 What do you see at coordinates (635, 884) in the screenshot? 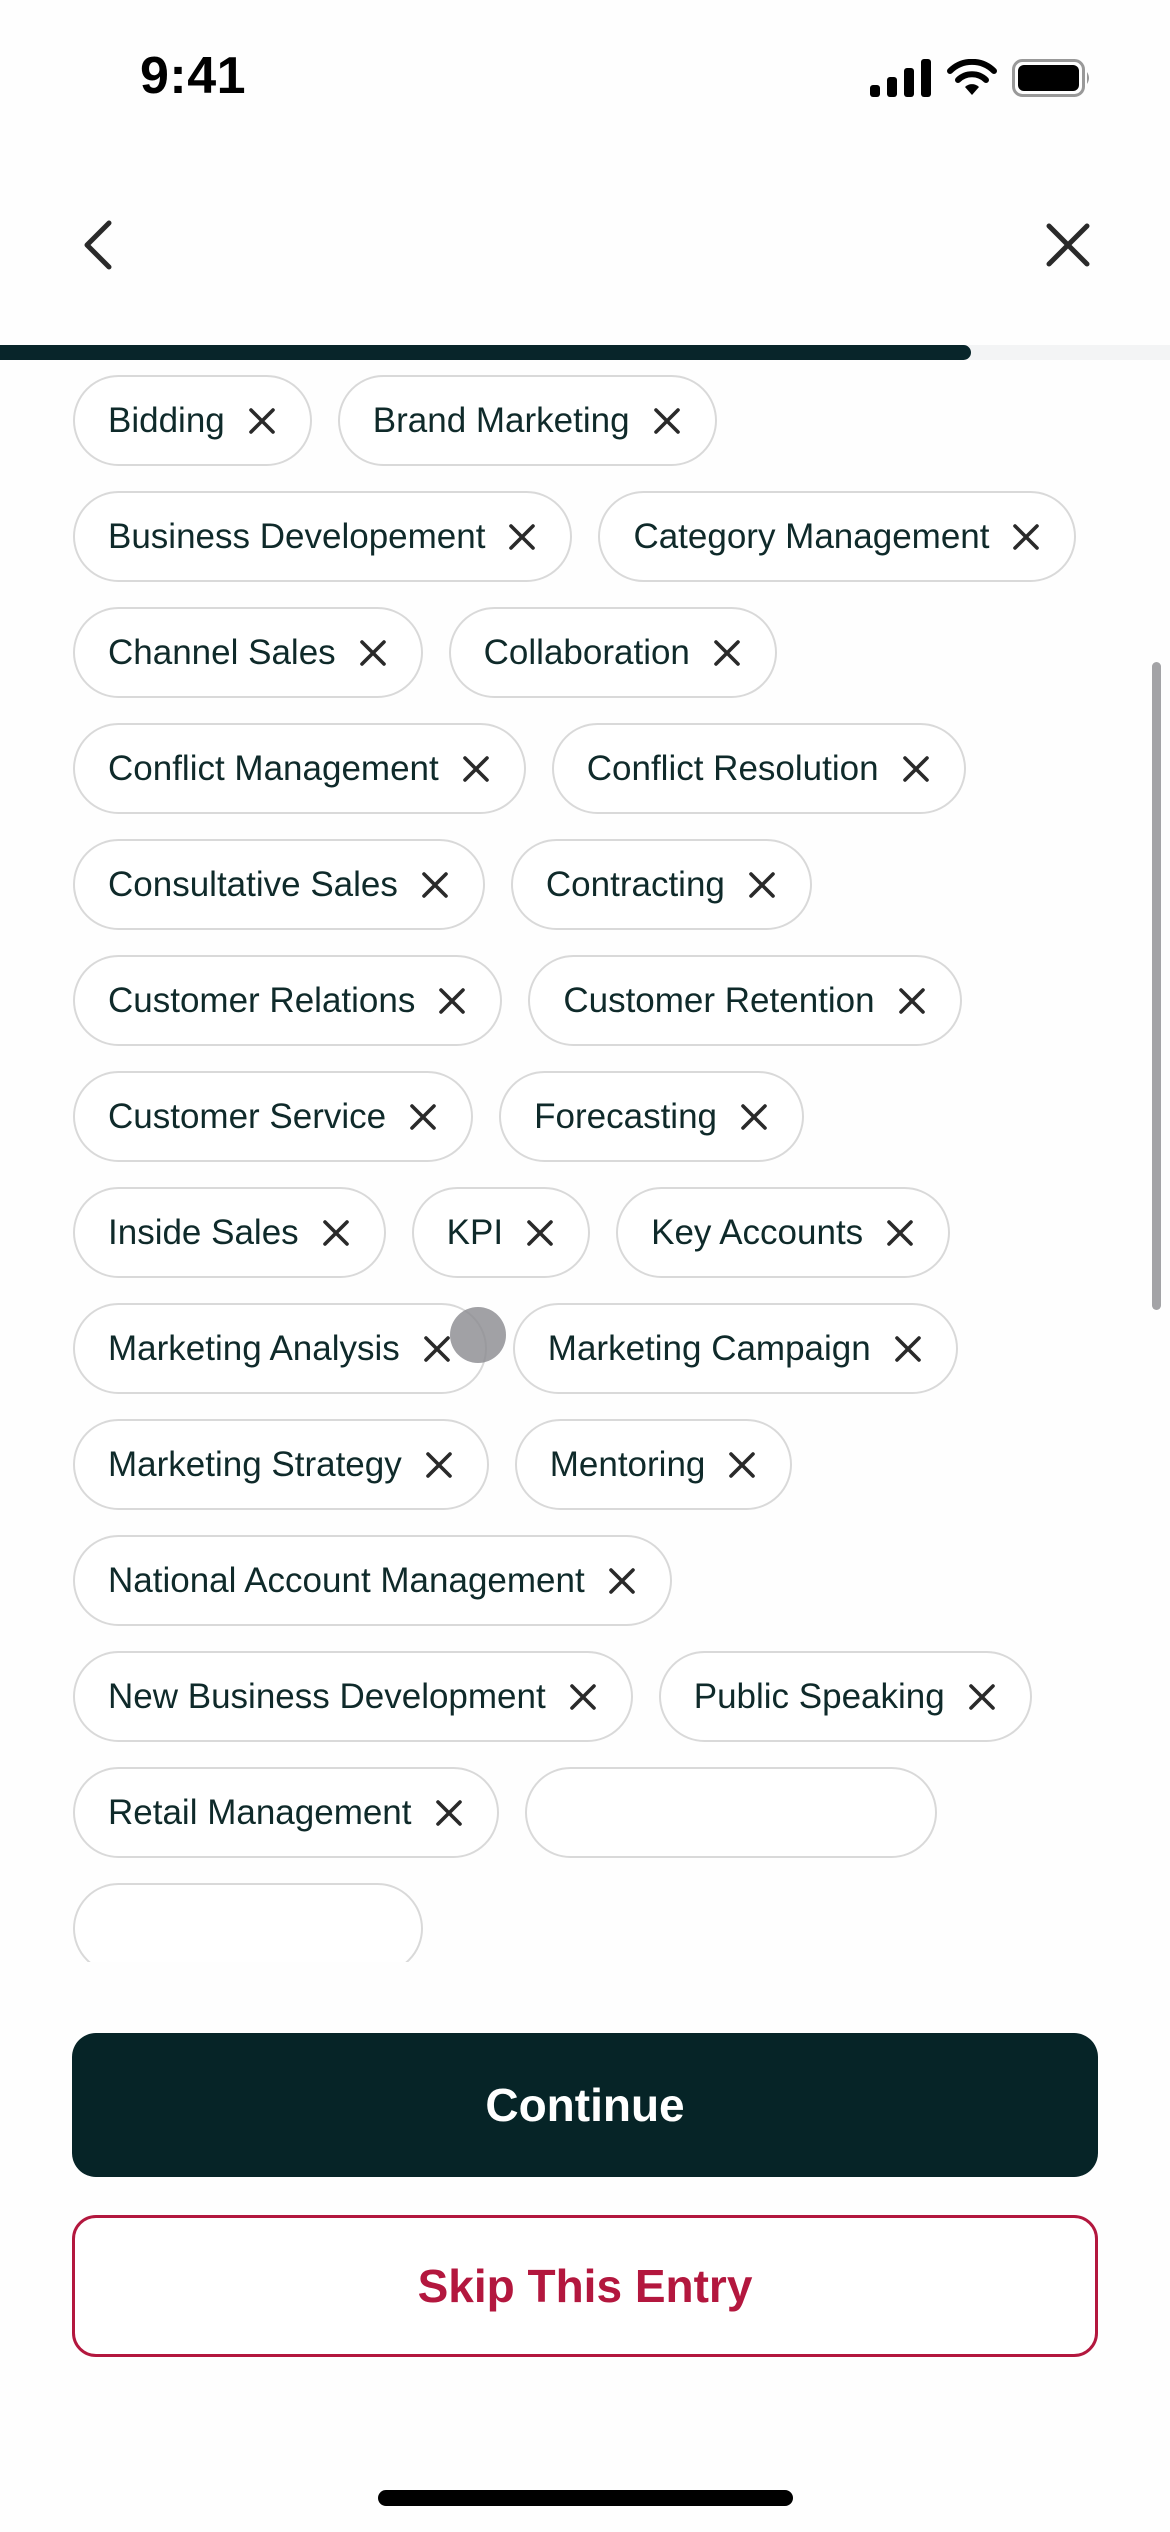
I see `skill-chip-label: Contracting` at bounding box center [635, 884].